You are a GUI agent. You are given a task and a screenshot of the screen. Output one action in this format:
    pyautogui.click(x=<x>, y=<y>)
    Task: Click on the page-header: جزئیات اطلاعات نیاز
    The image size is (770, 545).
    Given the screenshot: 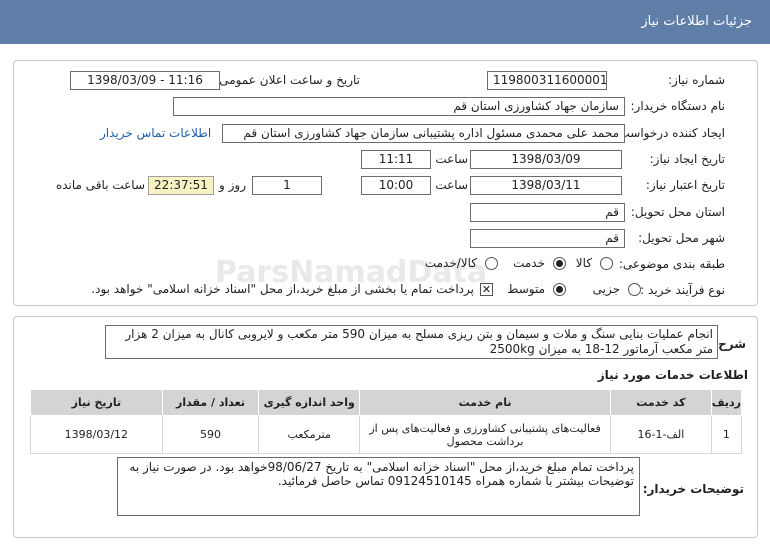 What is the action you would take?
    pyautogui.click(x=385, y=22)
    